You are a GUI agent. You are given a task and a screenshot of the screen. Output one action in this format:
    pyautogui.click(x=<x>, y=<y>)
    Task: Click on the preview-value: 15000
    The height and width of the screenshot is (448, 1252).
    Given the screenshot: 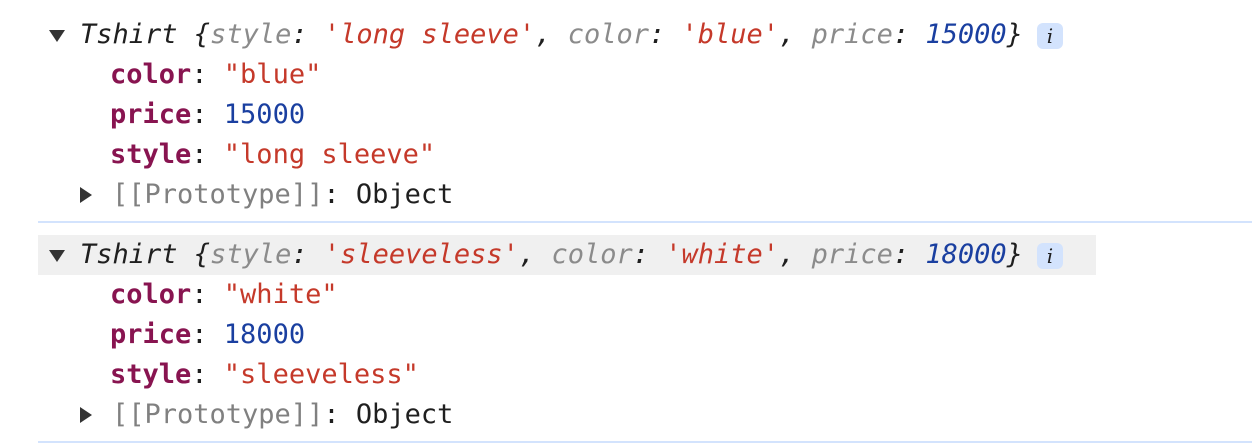 What is the action you would take?
    pyautogui.click(x=966, y=34)
    